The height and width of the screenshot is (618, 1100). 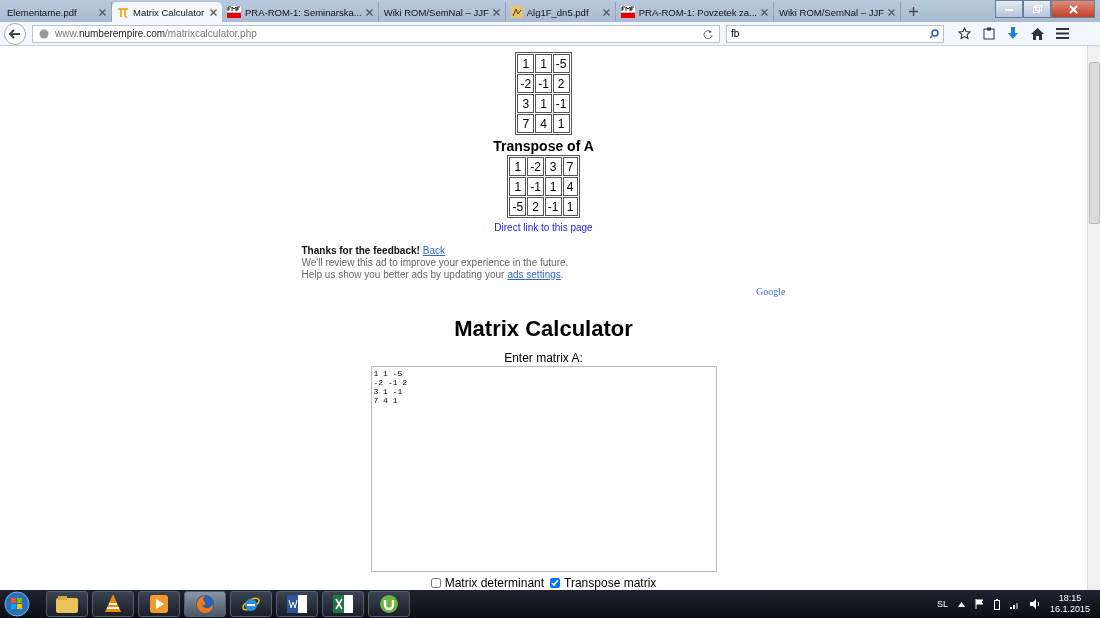 What do you see at coordinates (989, 33) in the screenshot?
I see `clipboard-icon` at bounding box center [989, 33].